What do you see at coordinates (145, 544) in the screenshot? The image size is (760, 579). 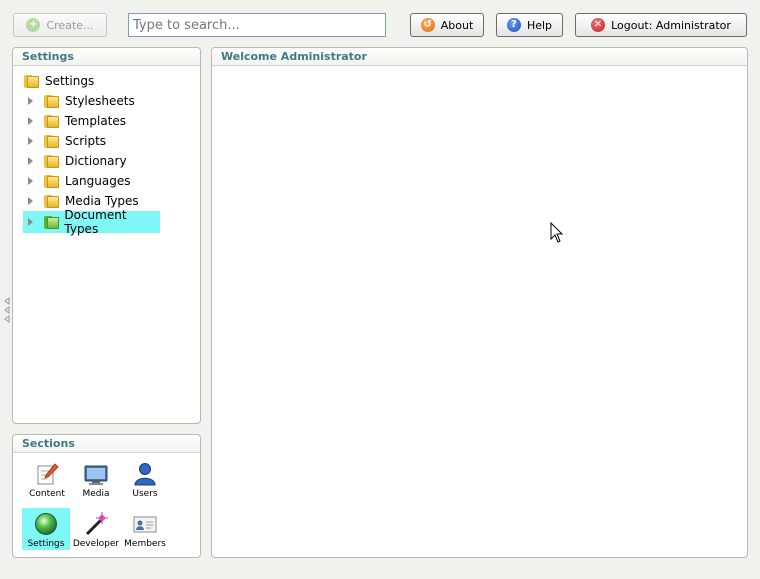 I see `section-label: Members` at bounding box center [145, 544].